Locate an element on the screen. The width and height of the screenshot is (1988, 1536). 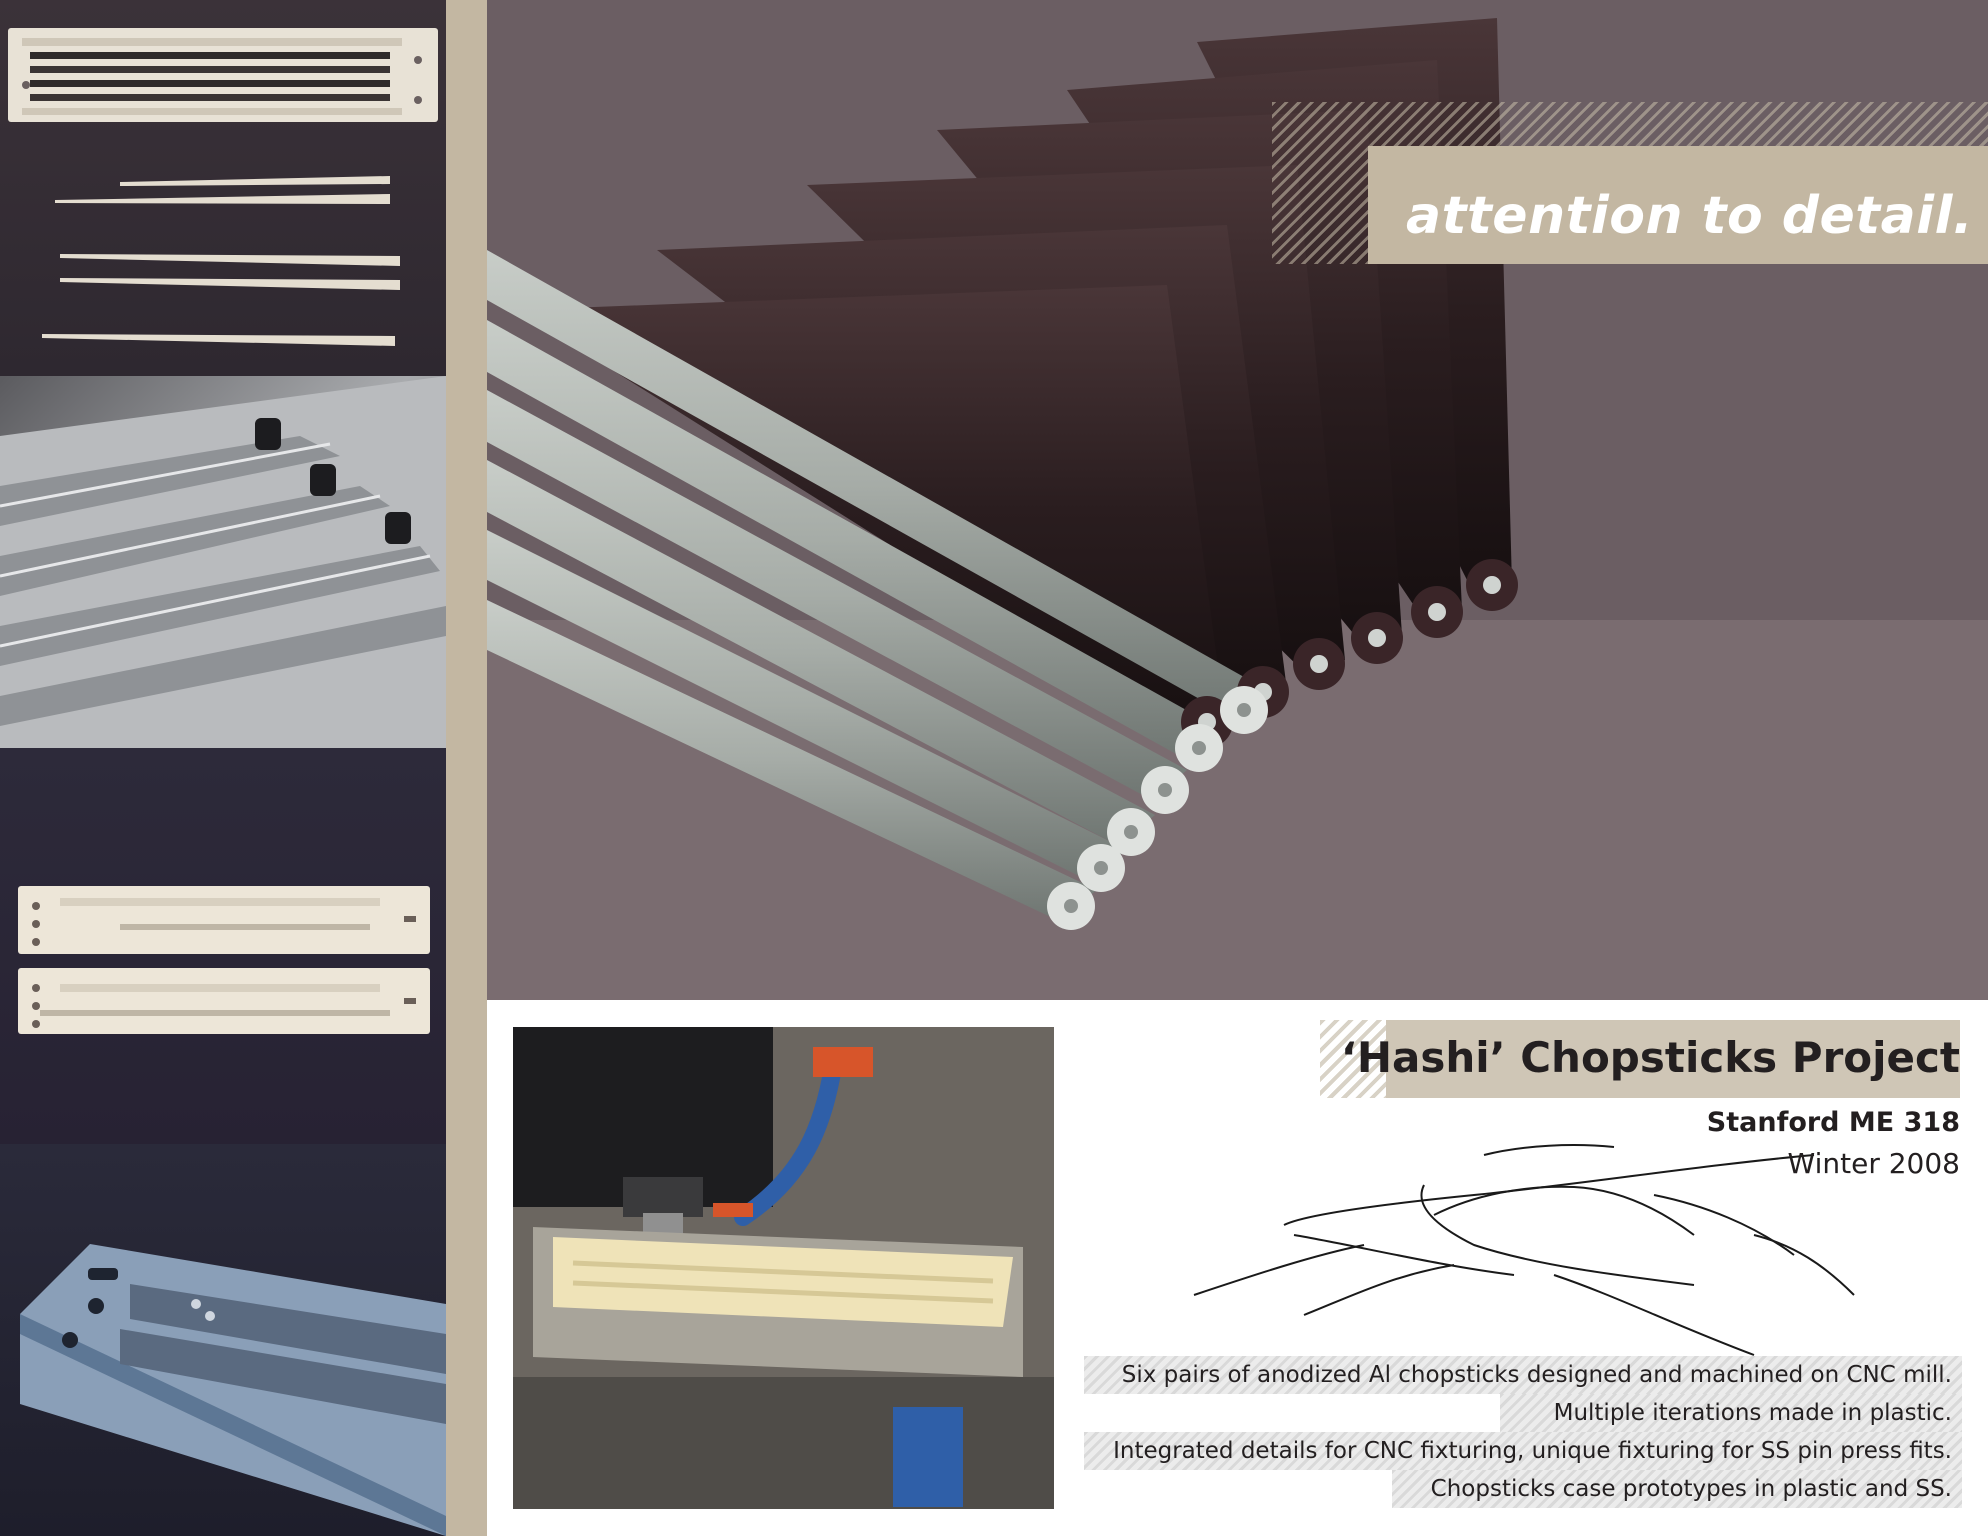
tagline-text: attention to detail. is located at coordinates (1690, 216).